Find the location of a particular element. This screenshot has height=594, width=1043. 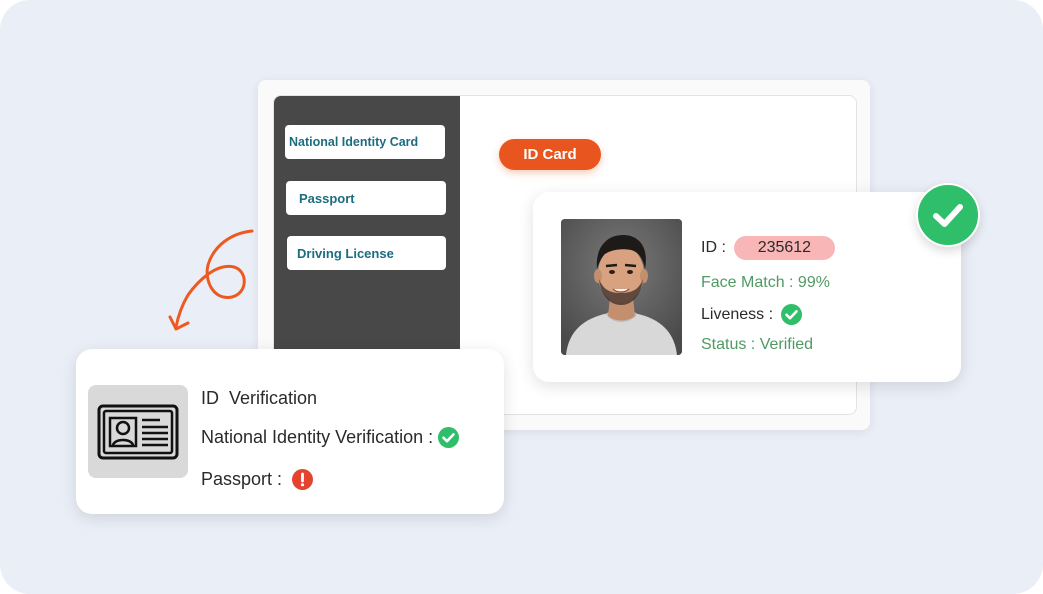

passport-label: Passport : is located at coordinates (242, 479).